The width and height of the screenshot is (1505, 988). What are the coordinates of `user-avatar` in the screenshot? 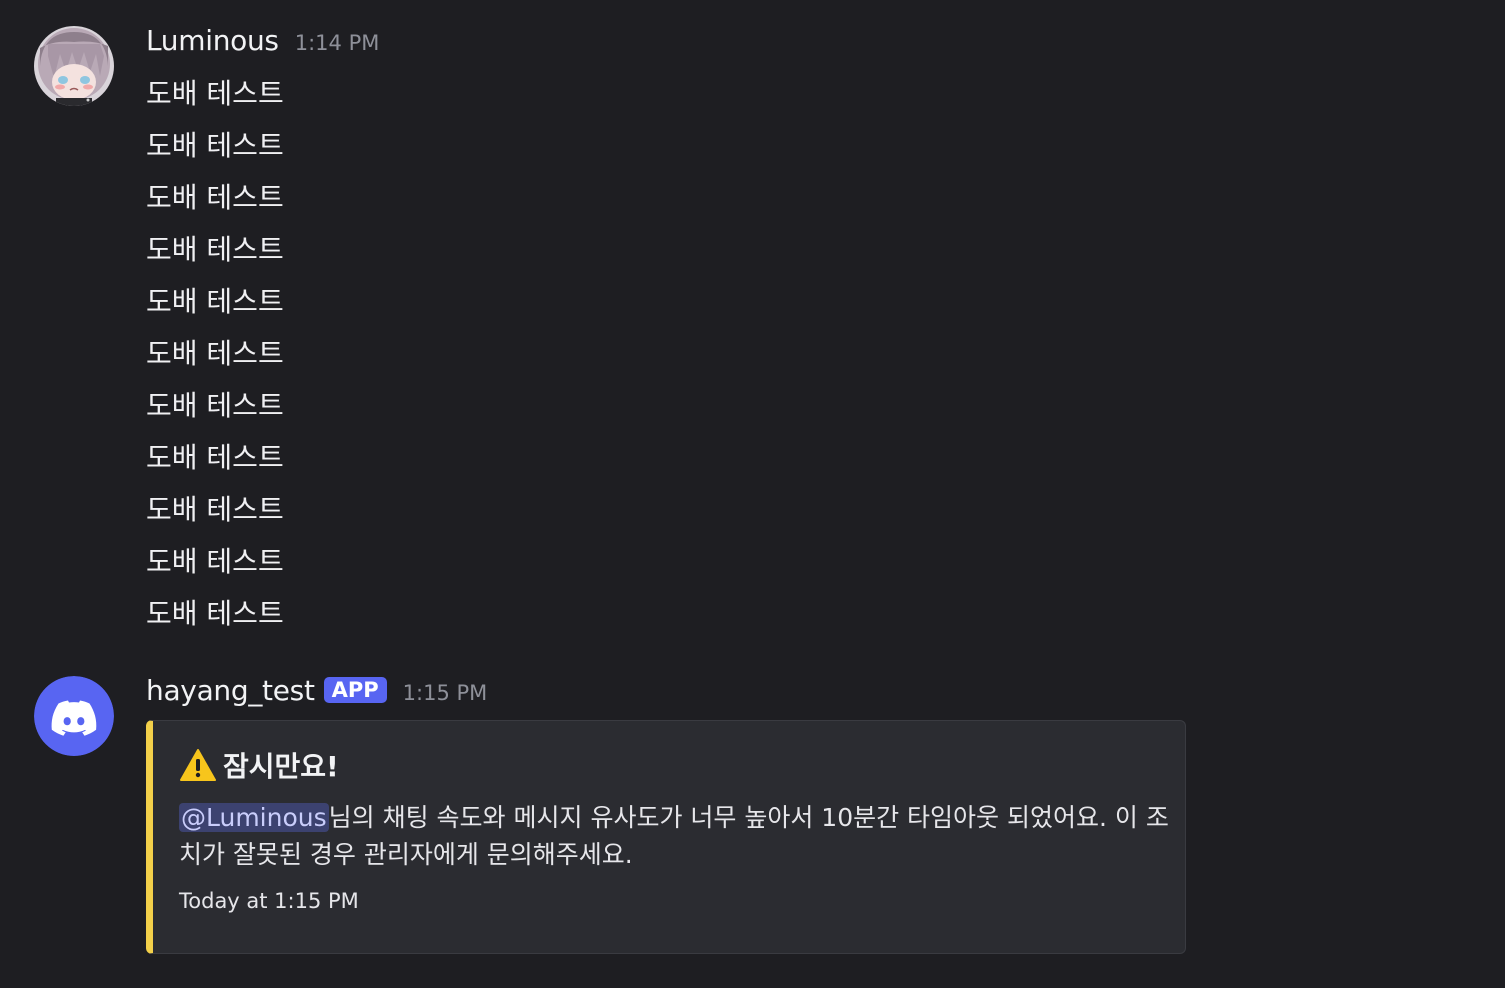 It's located at (74, 66).